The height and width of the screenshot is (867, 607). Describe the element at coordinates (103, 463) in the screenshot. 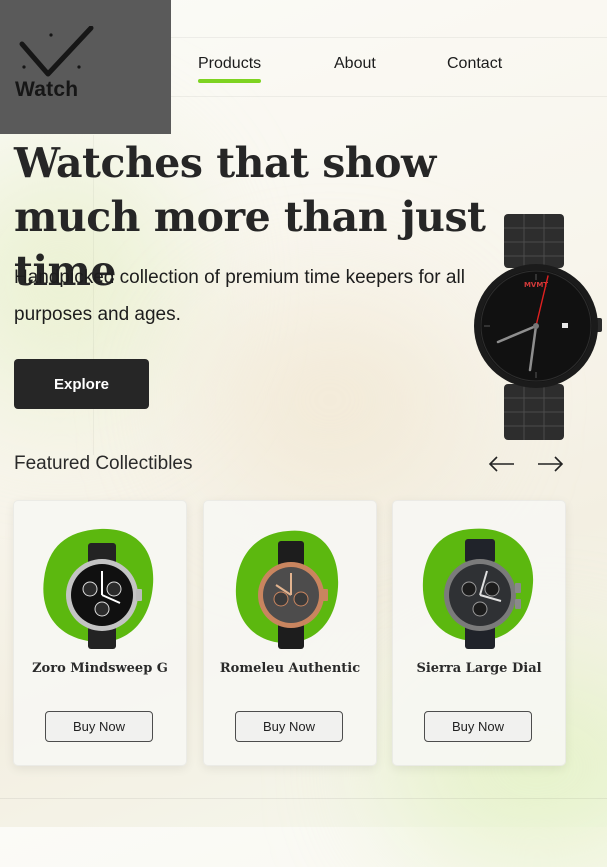

I see `featured-title: Featured Collectibles` at that location.